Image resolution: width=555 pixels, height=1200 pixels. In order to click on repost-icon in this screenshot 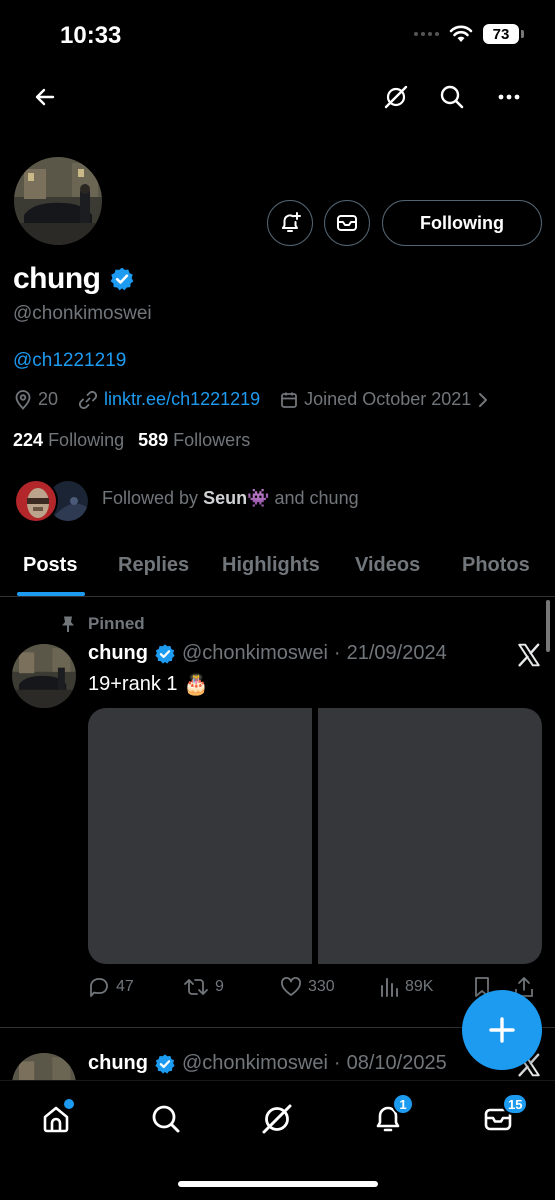, I will do `click(196, 987)`.